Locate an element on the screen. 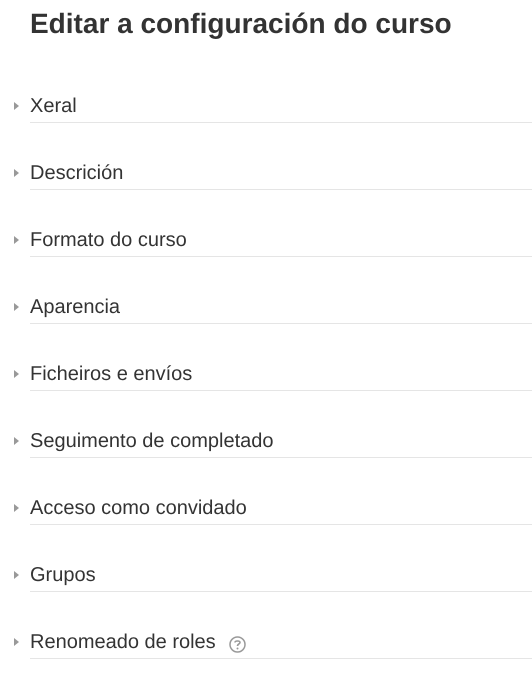 The width and height of the screenshot is (532, 673). section-title: Renomeado de roles is located at coordinates (123, 641).